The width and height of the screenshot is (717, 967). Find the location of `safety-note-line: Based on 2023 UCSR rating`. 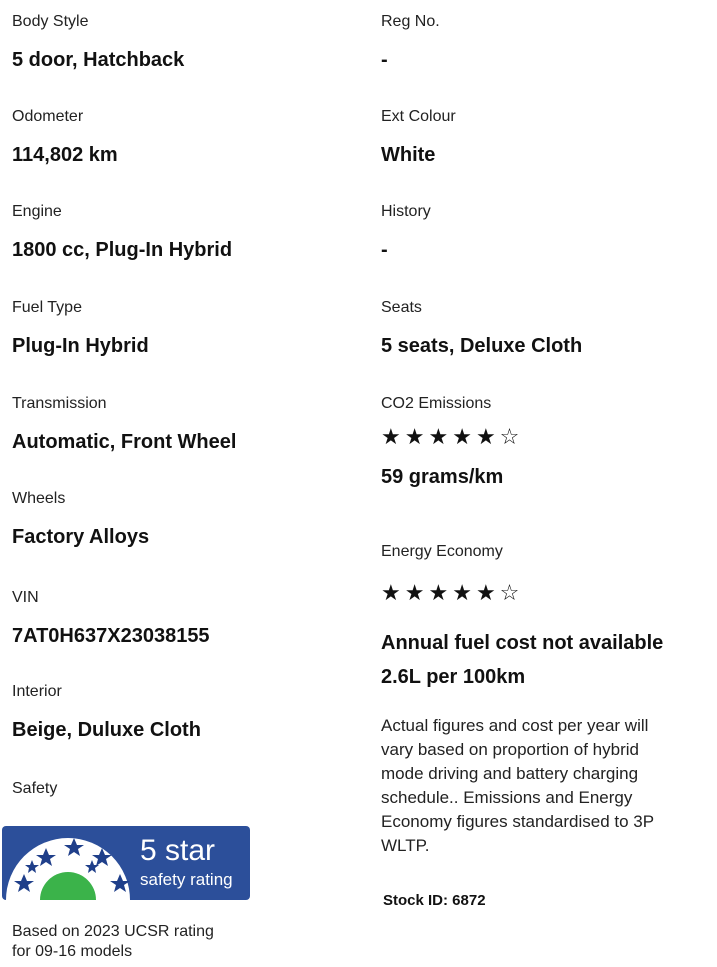

safety-note-line: Based on 2023 UCSR rating is located at coordinates (113, 931).